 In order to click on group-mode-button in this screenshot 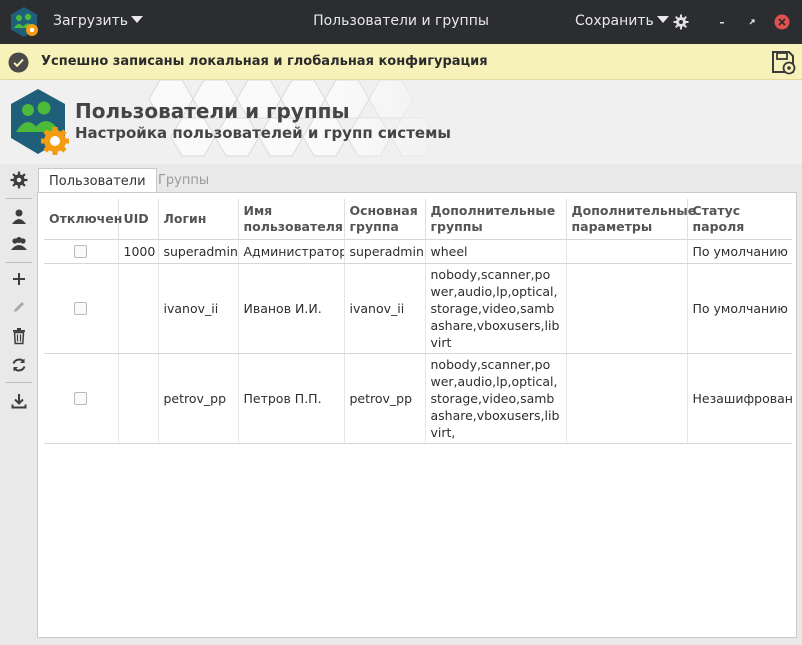, I will do `click(19, 244)`.